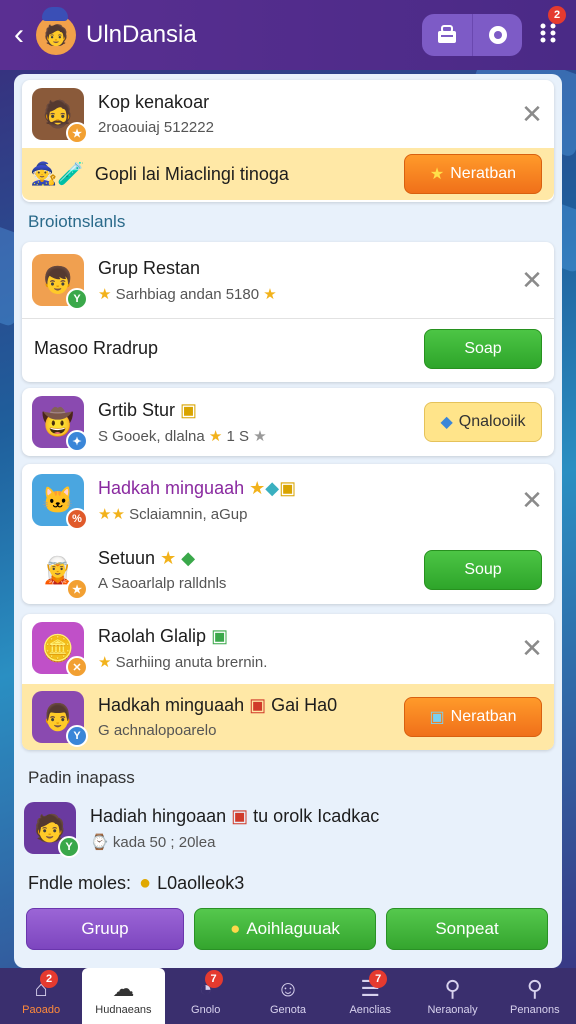 The width and height of the screenshot is (576, 1024). Describe the element at coordinates (483, 570) in the screenshot. I see `save-button: Soup` at that location.